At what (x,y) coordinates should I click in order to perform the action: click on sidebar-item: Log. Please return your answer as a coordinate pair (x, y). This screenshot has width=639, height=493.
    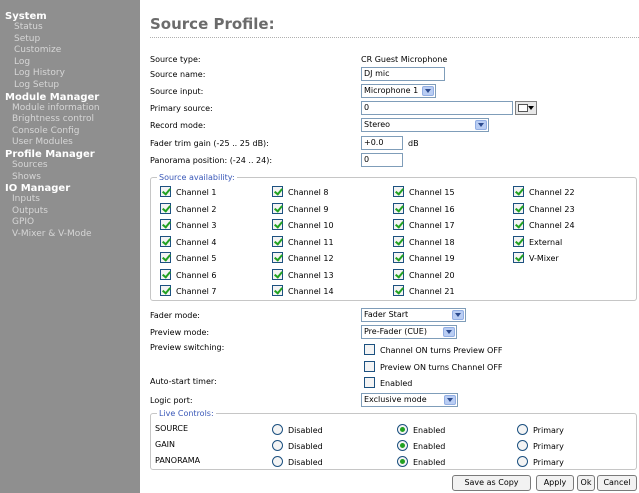
    Looking at the image, I should click on (72, 63).